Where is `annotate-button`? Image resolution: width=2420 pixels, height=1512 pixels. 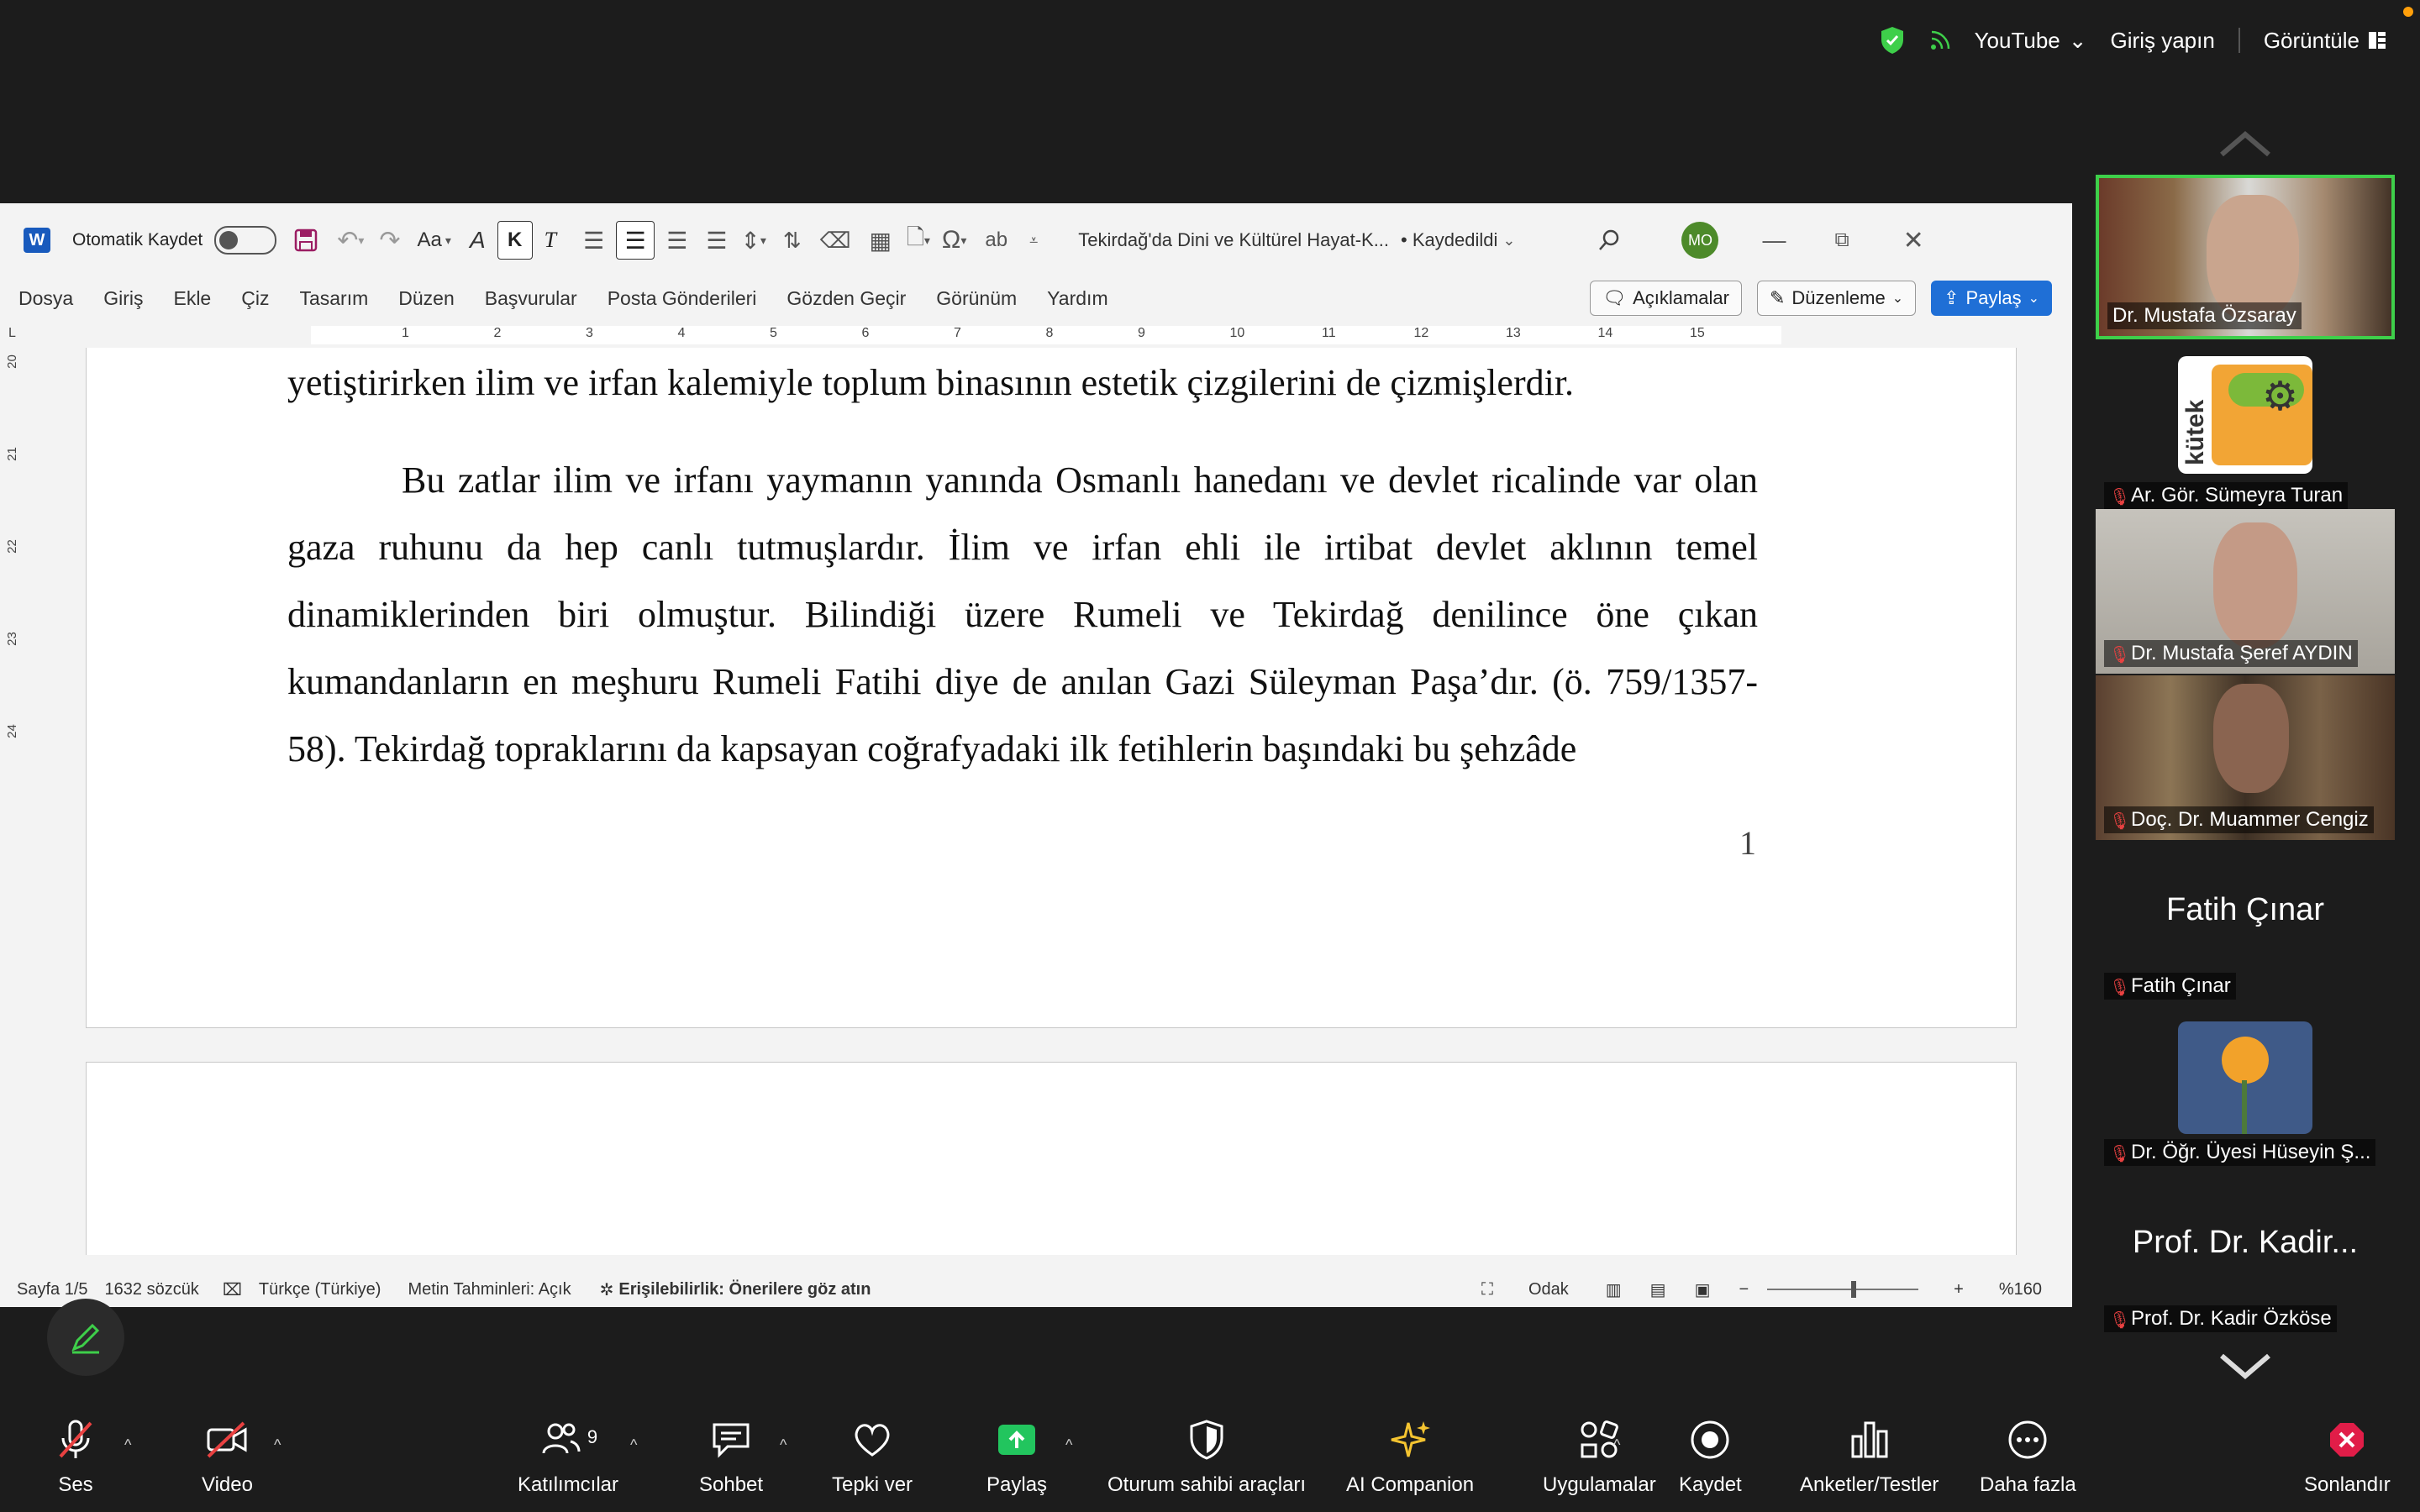
annotate-button is located at coordinates (85, 1337).